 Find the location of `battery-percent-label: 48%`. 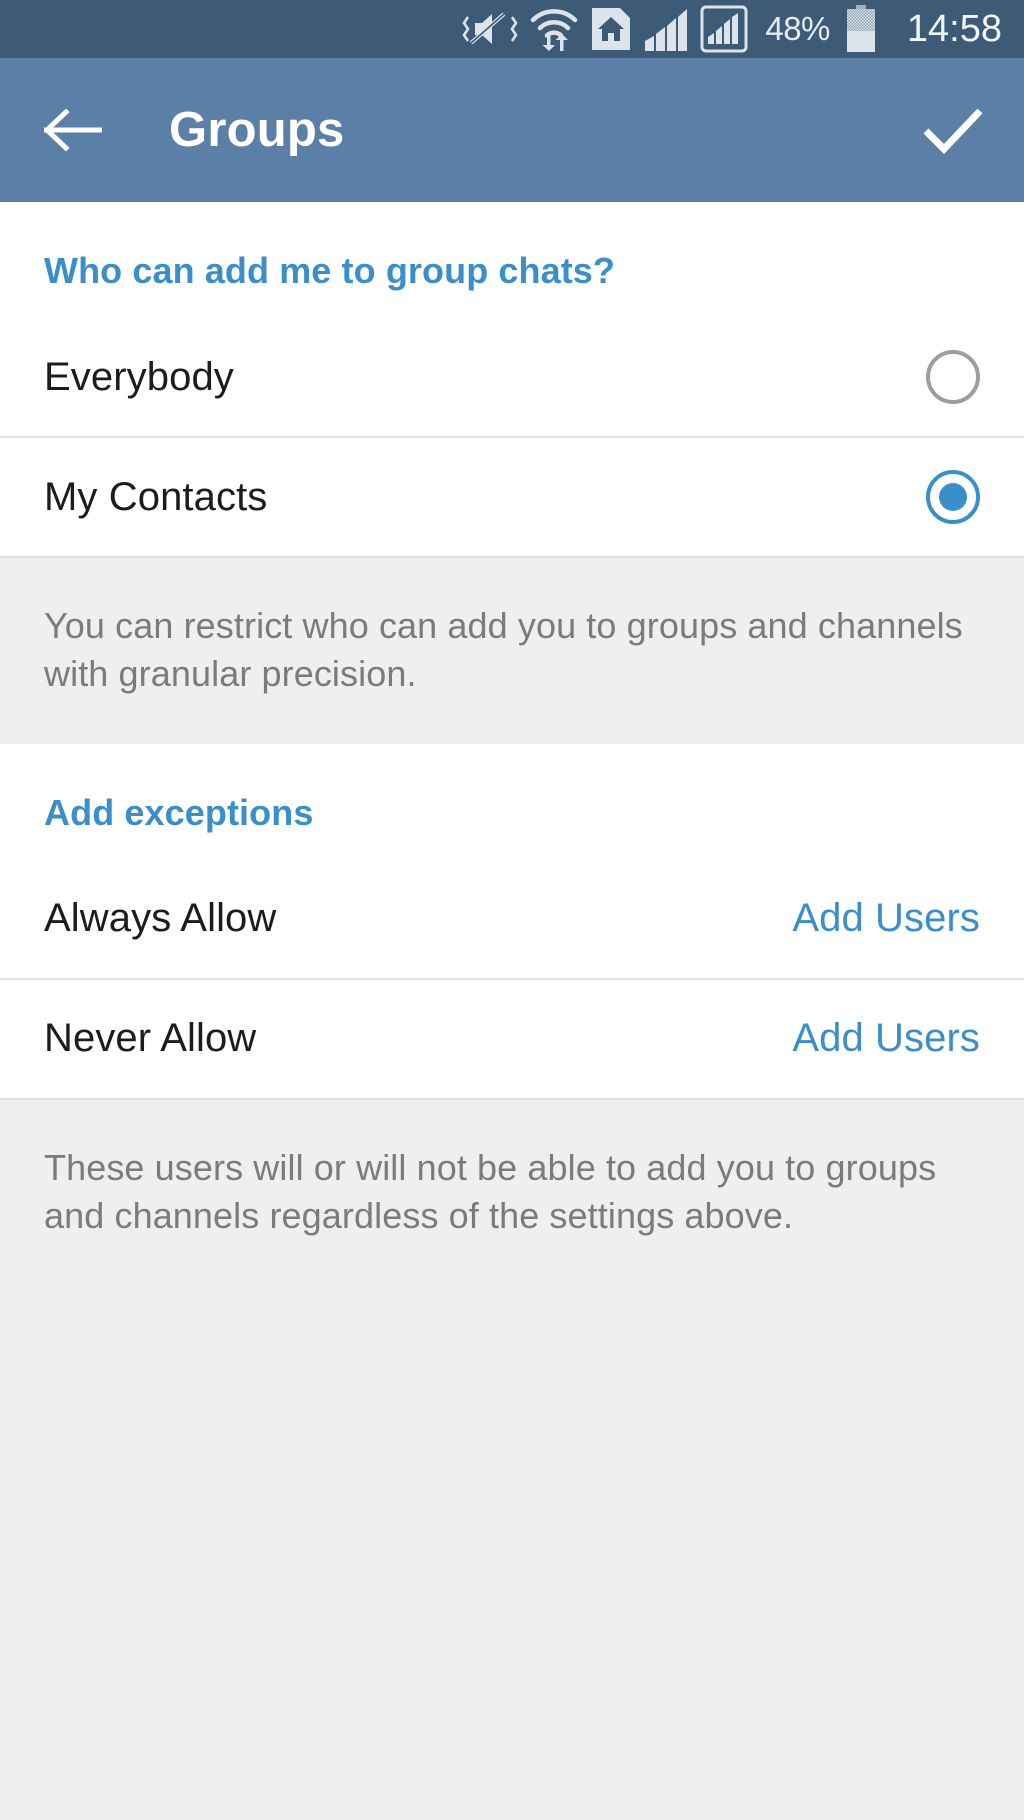

battery-percent-label: 48% is located at coordinates (797, 28).